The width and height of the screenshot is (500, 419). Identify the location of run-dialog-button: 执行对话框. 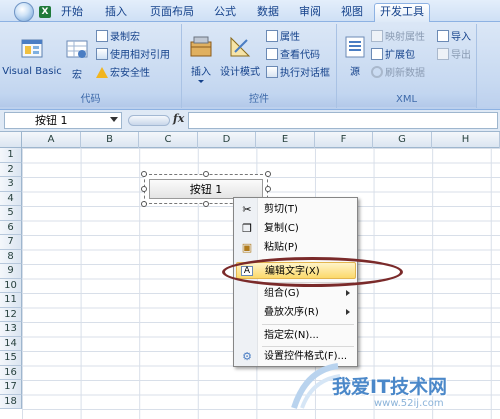
(298, 74).